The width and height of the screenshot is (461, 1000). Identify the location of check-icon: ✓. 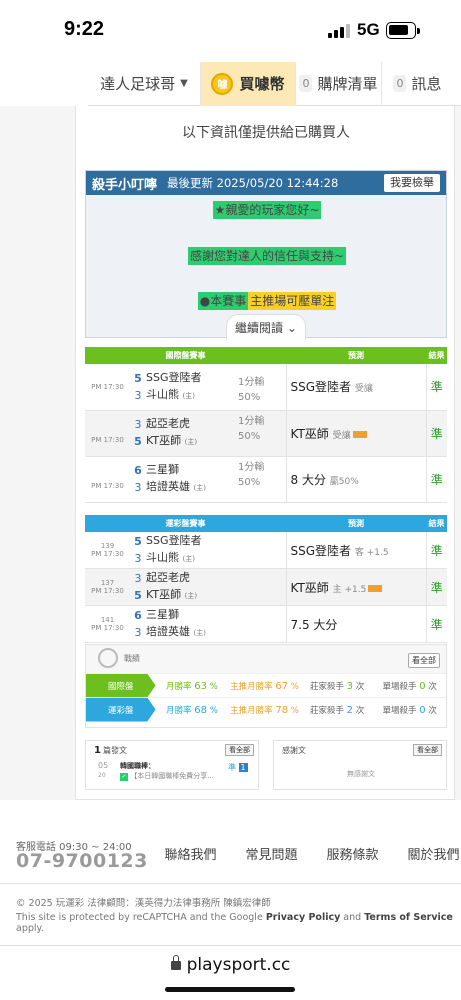
(124, 777).